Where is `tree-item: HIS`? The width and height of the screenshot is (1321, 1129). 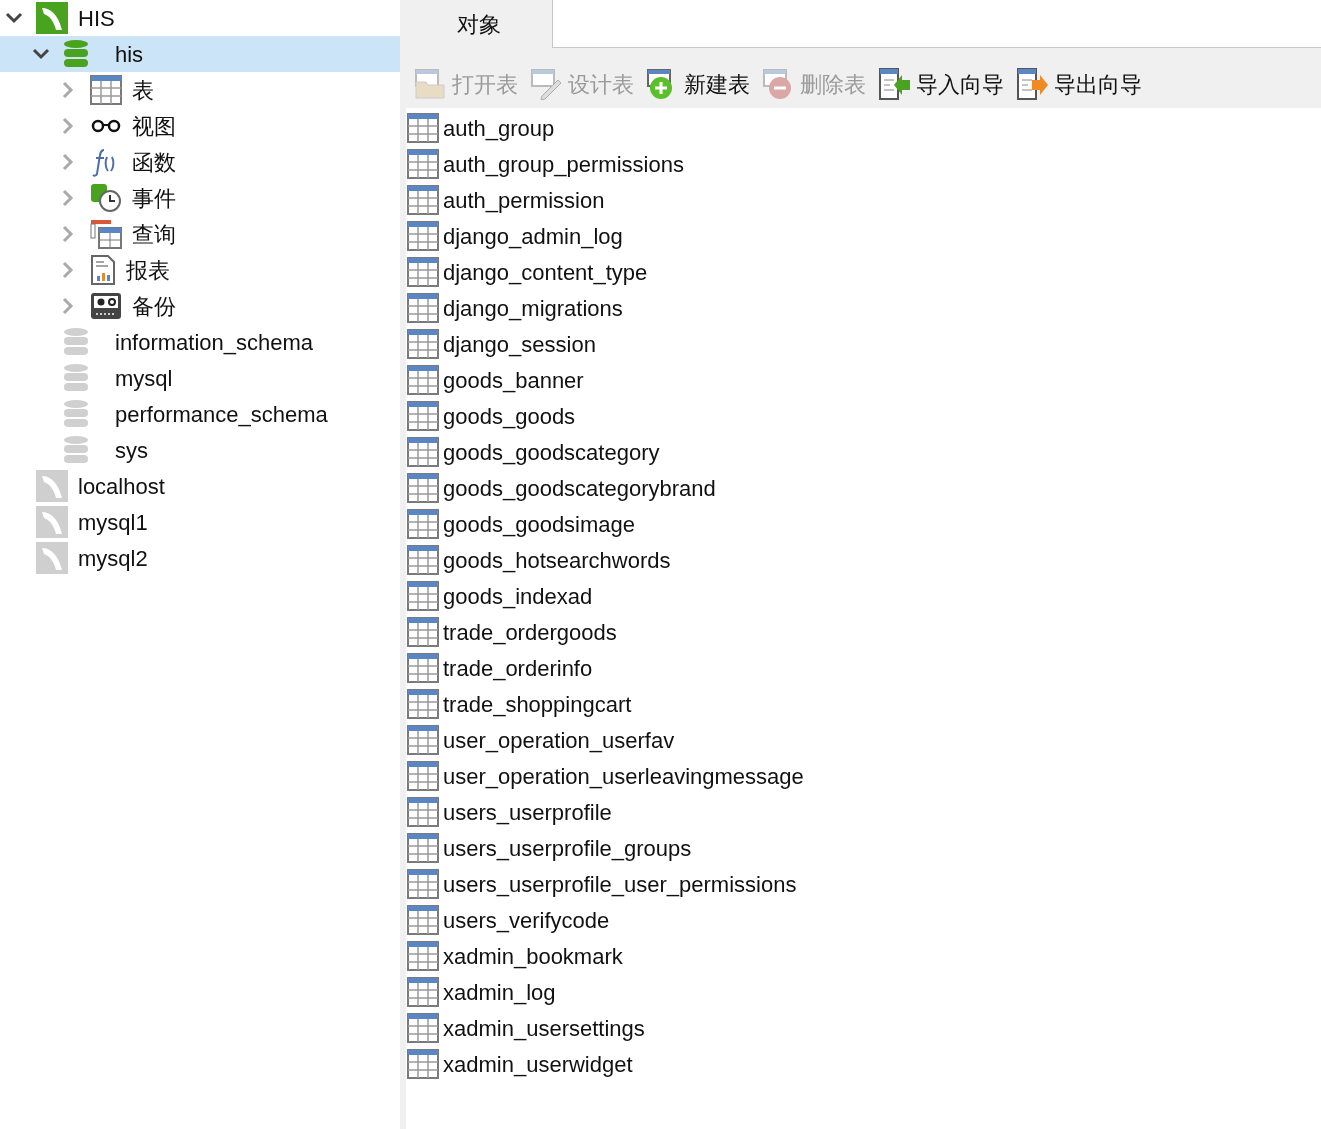
tree-item: HIS is located at coordinates (200, 18).